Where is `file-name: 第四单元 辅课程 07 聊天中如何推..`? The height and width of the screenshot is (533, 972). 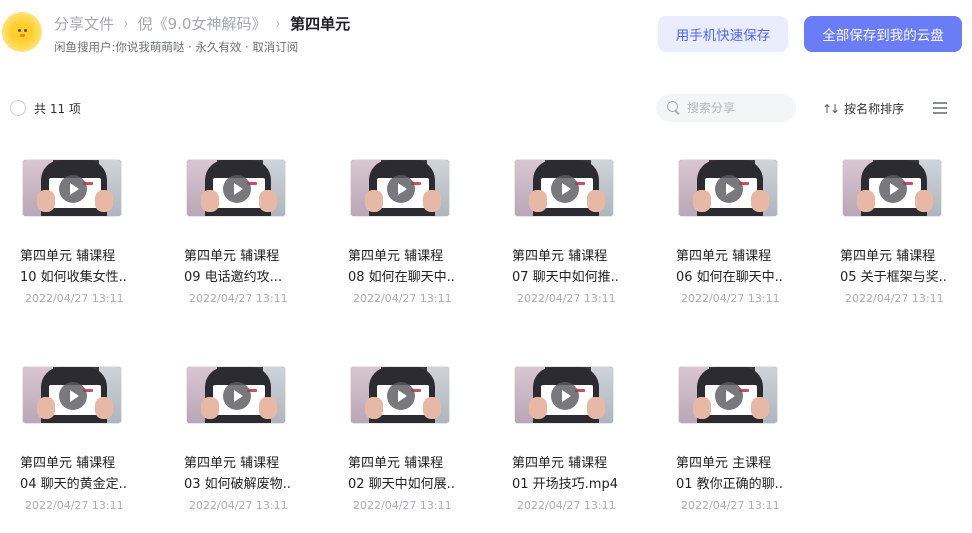 file-name: 第四单元 辅课程 07 聊天中如何推.. is located at coordinates (574, 267).